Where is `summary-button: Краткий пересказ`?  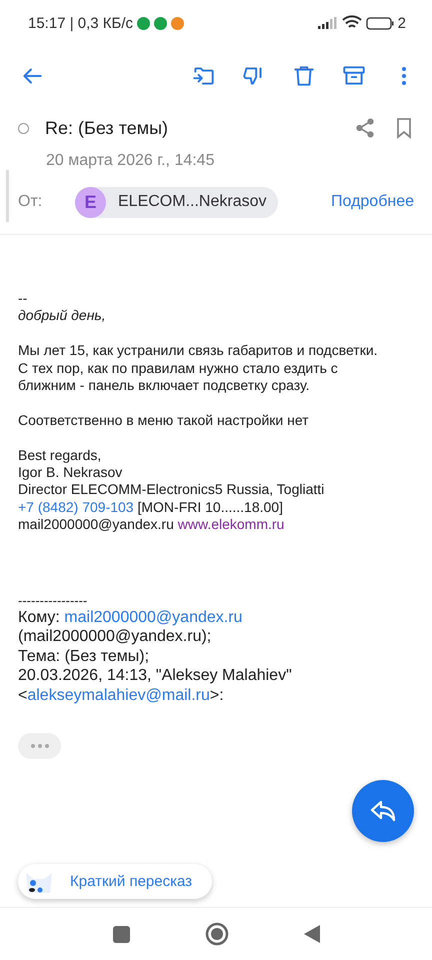 summary-button: Краткий пересказ is located at coordinates (115, 881).